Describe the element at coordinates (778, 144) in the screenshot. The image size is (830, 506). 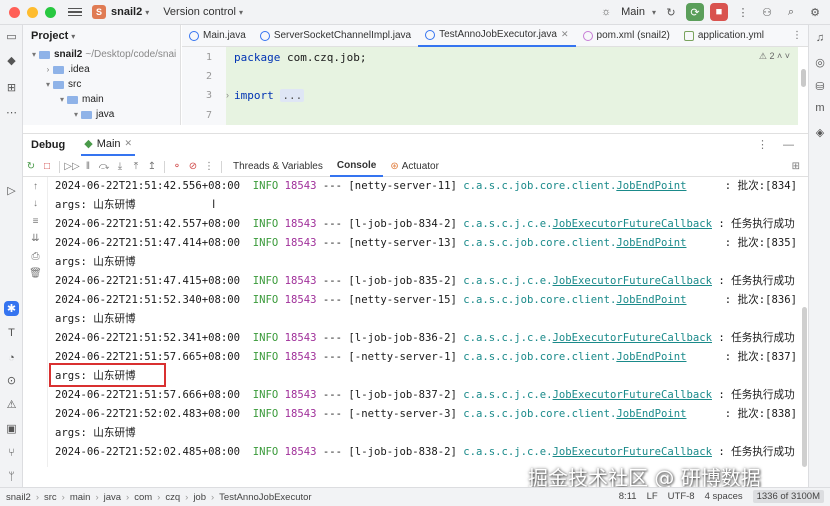
I see `debug-window-options: ⋮ —` at that location.